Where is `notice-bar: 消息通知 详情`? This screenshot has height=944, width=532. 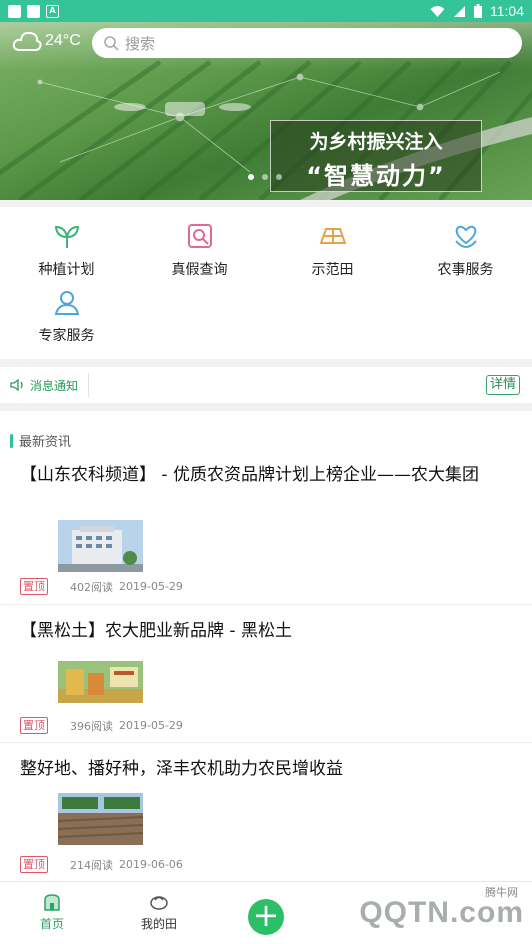
notice-bar: 消息通知 详情 is located at coordinates (266, 385).